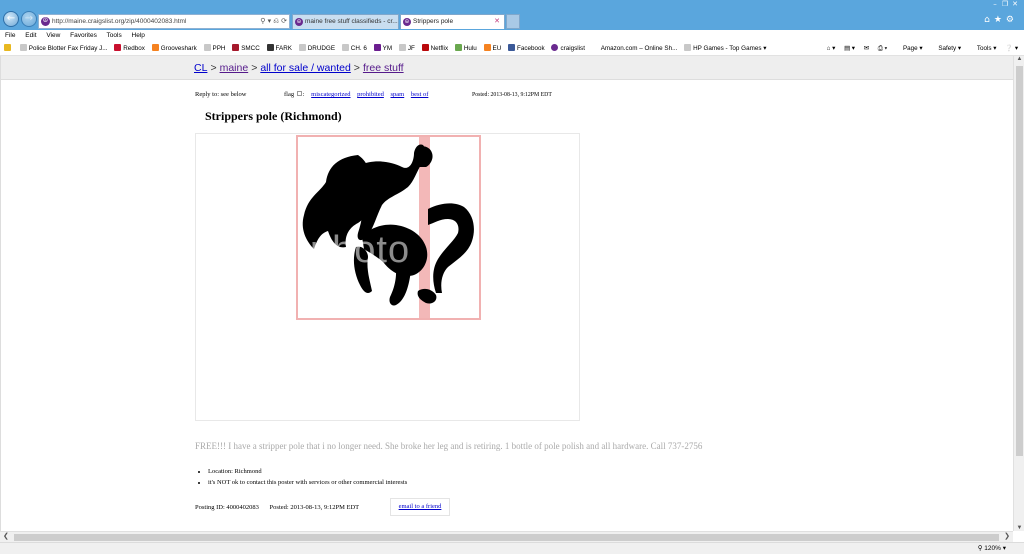 The width and height of the screenshot is (1024, 554). Describe the element at coordinates (995, 4) in the screenshot. I see `minimize-icon: –` at that location.